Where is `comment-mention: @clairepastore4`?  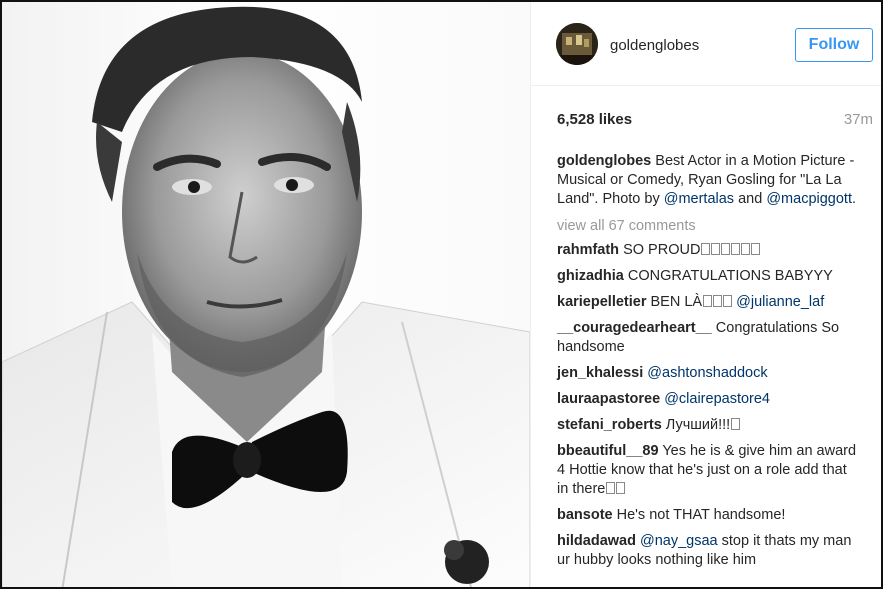
comment-mention: @clairepastore4 is located at coordinates (717, 399).